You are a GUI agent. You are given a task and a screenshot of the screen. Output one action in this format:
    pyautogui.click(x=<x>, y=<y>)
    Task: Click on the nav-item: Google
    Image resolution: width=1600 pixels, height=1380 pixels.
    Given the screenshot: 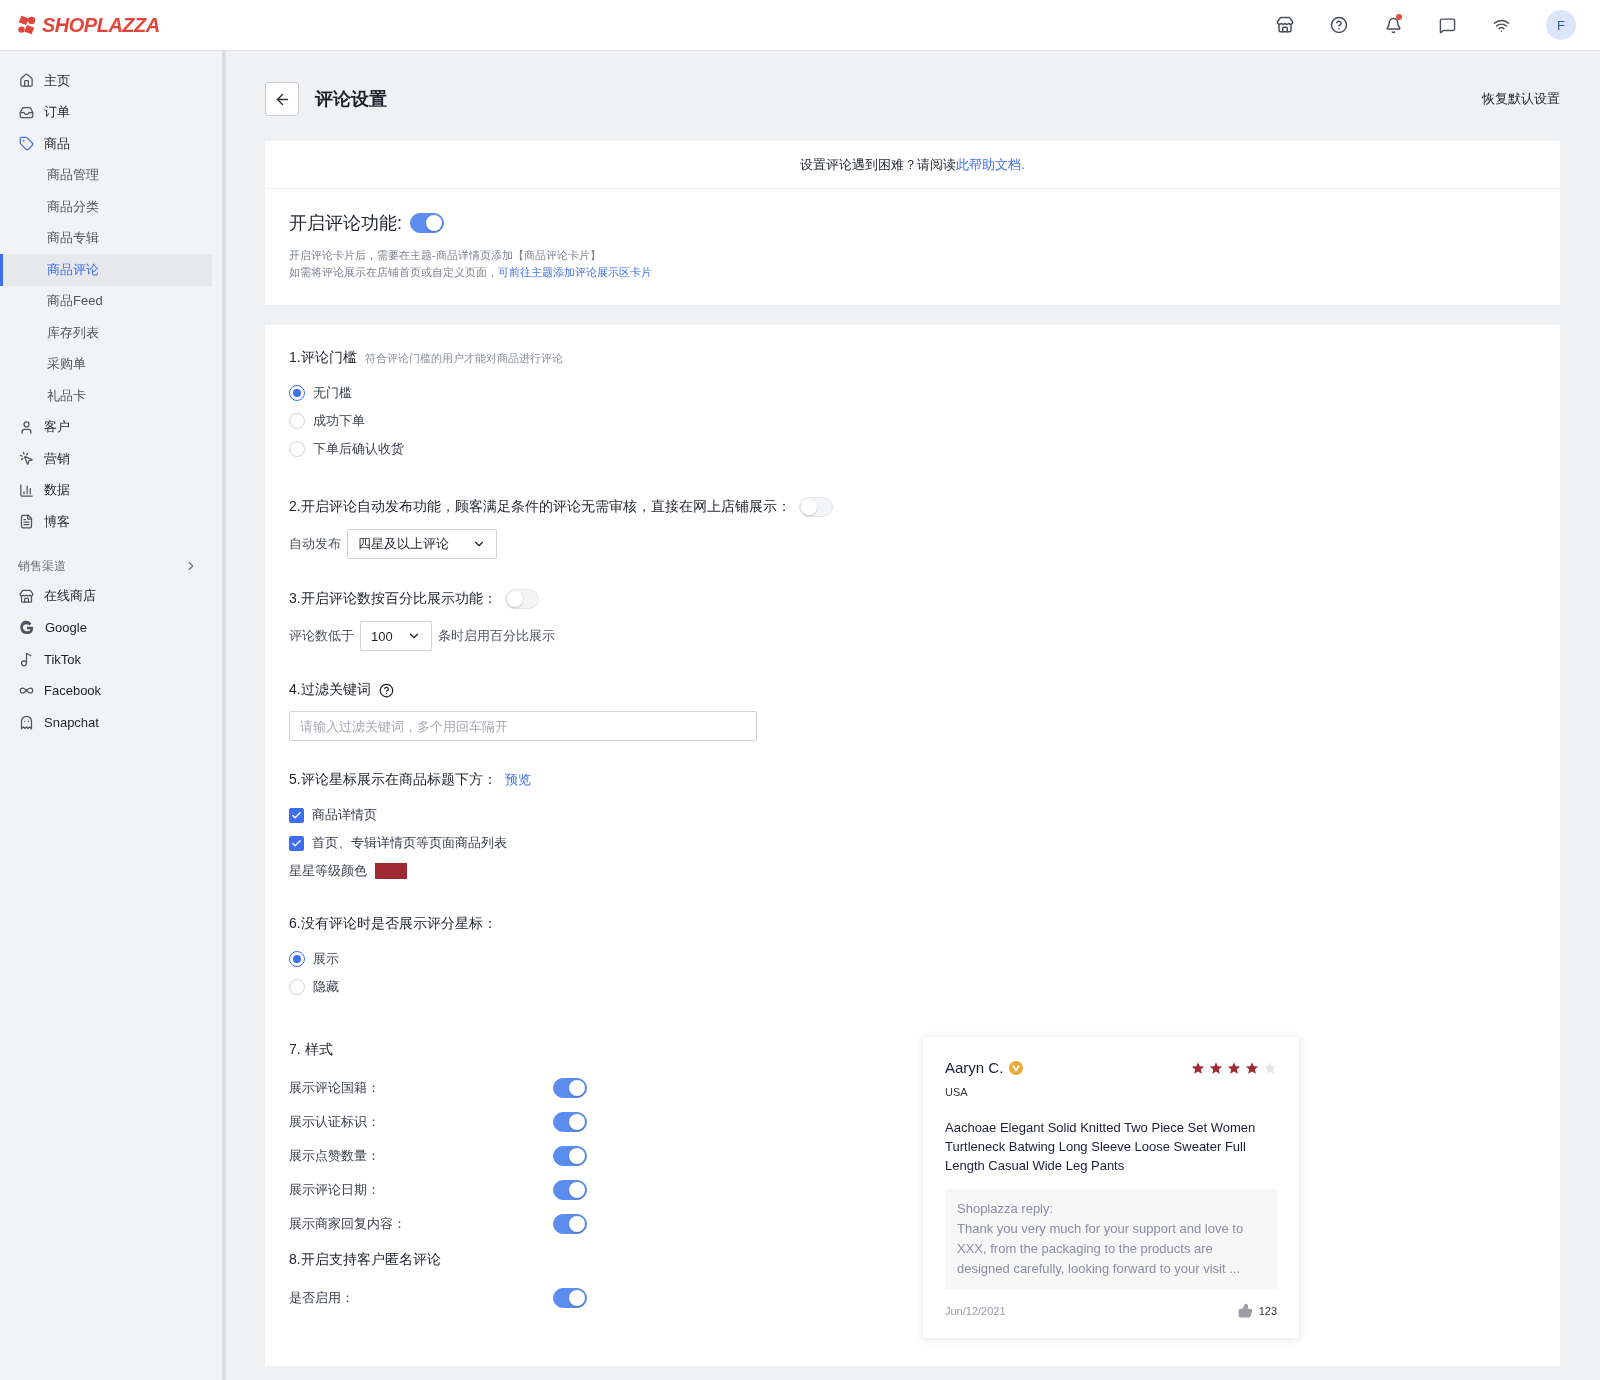 What is the action you would take?
    pyautogui.click(x=106, y=628)
    